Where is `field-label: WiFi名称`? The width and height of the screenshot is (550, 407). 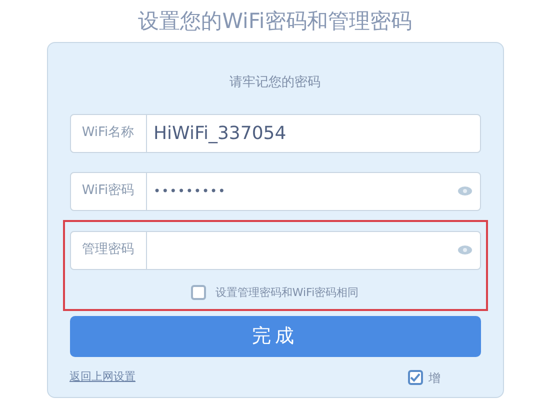
field-label: WiFi名称 is located at coordinates (108, 133).